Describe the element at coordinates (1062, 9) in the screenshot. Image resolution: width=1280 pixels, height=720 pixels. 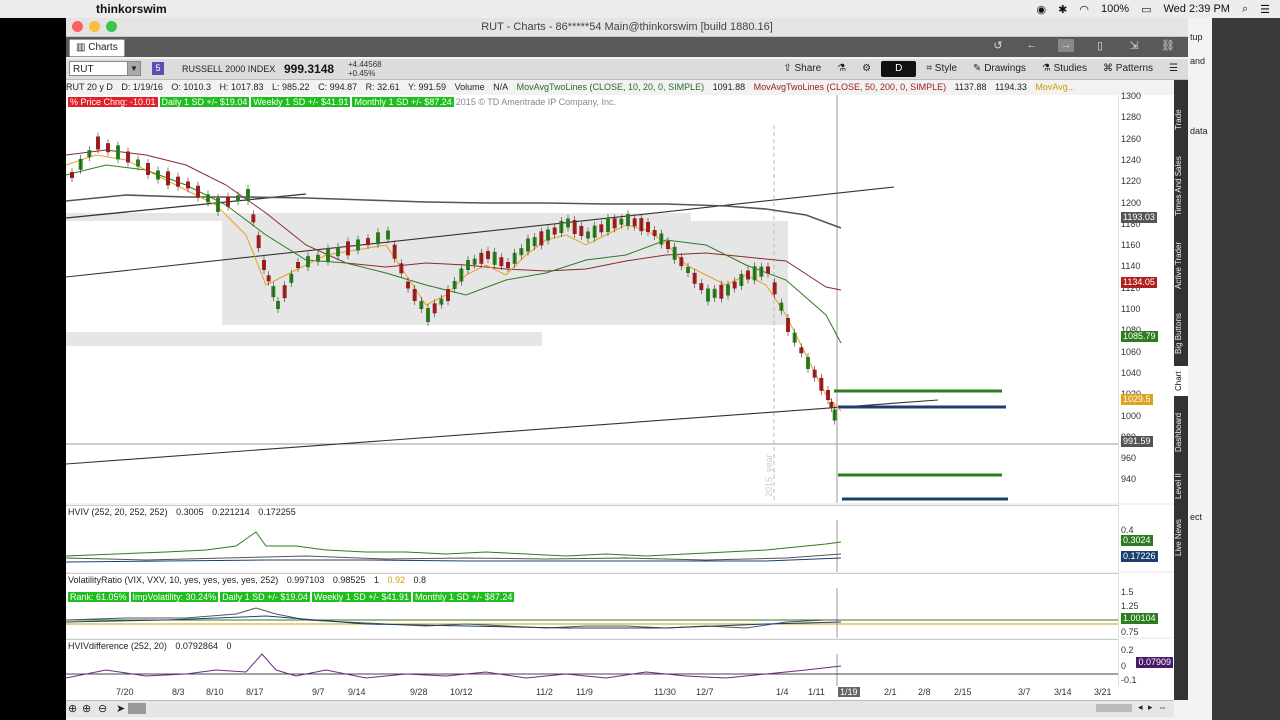
I see `bluetooth-icon: ✱` at that location.